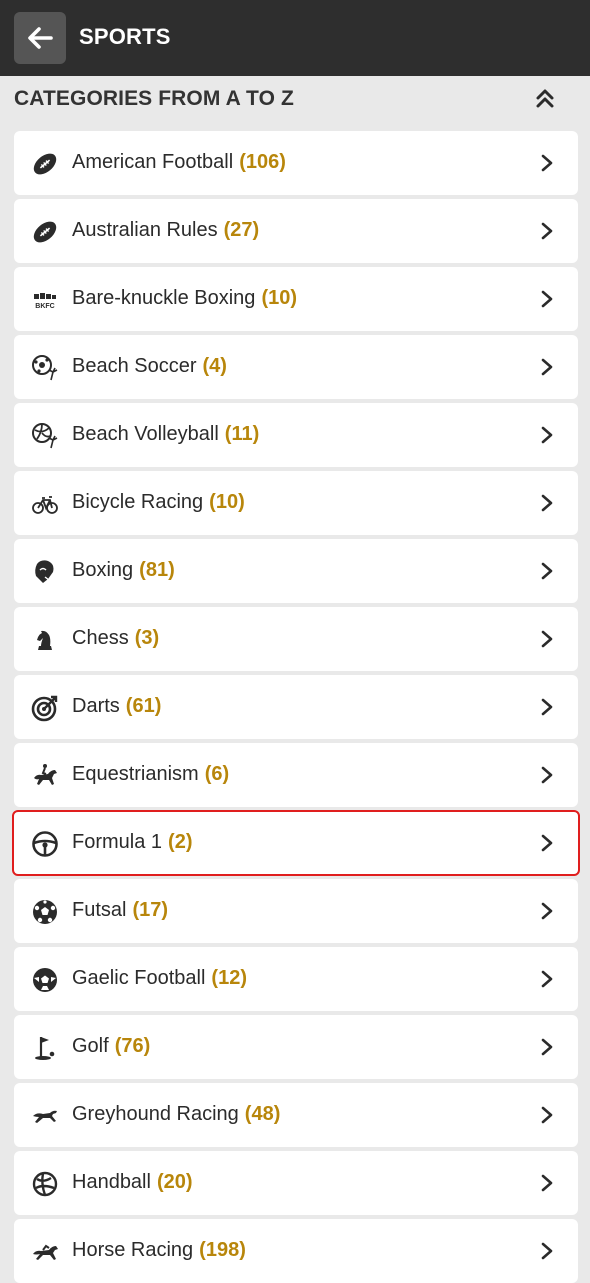 This screenshot has width=590, height=1283. What do you see at coordinates (164, 298) in the screenshot?
I see `category-name: Bare-knuckle Boxing` at bounding box center [164, 298].